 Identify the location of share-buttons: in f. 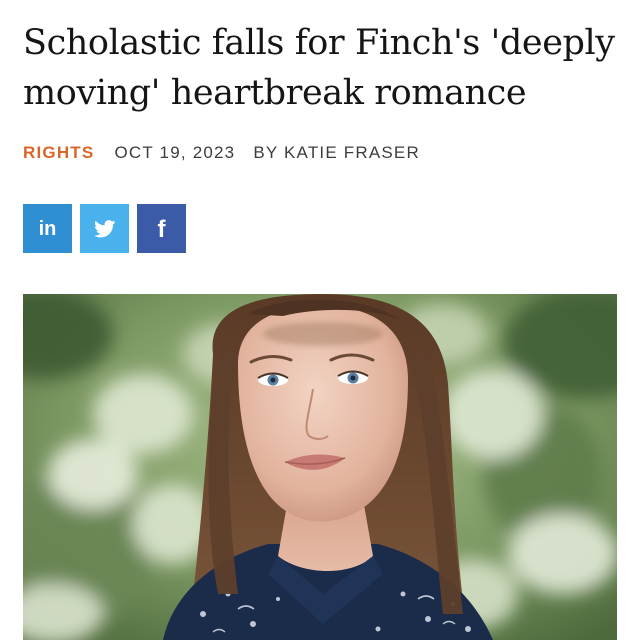
(104, 228).